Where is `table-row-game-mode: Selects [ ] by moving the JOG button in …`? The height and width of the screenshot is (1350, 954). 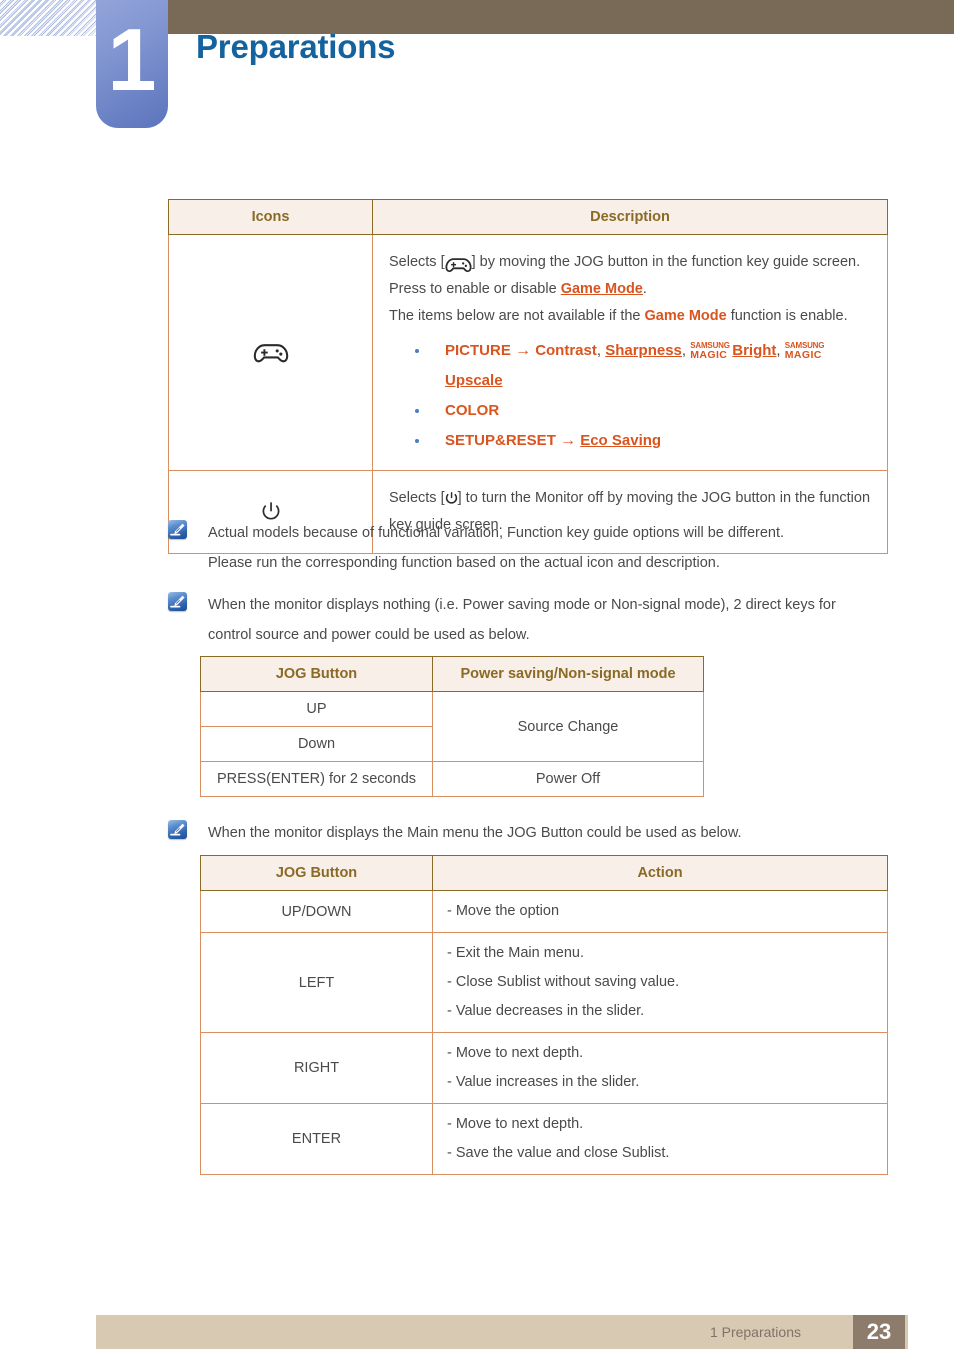
table-row-game-mode: Selects [ ] by moving the JOG button in … is located at coordinates (528, 352).